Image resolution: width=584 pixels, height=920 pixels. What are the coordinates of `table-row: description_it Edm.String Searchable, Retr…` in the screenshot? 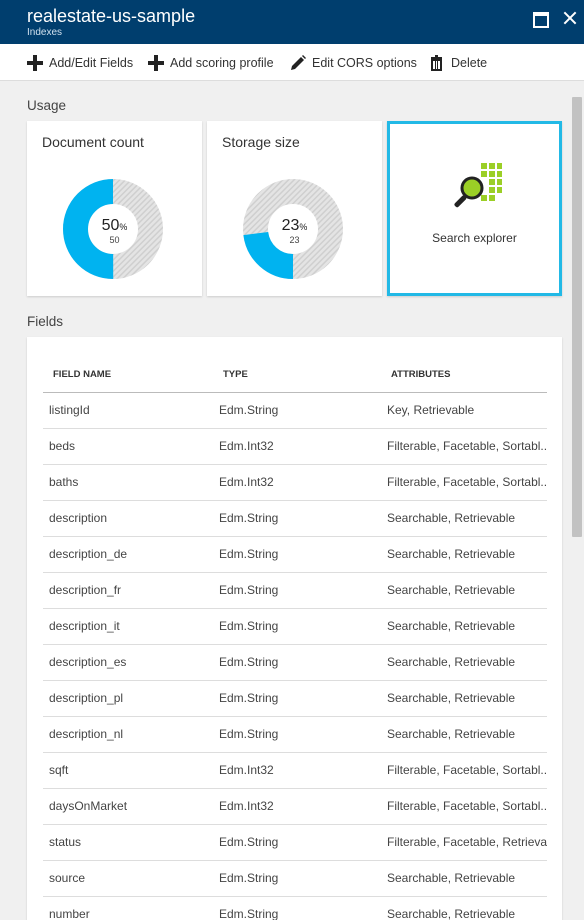 It's located at (295, 626).